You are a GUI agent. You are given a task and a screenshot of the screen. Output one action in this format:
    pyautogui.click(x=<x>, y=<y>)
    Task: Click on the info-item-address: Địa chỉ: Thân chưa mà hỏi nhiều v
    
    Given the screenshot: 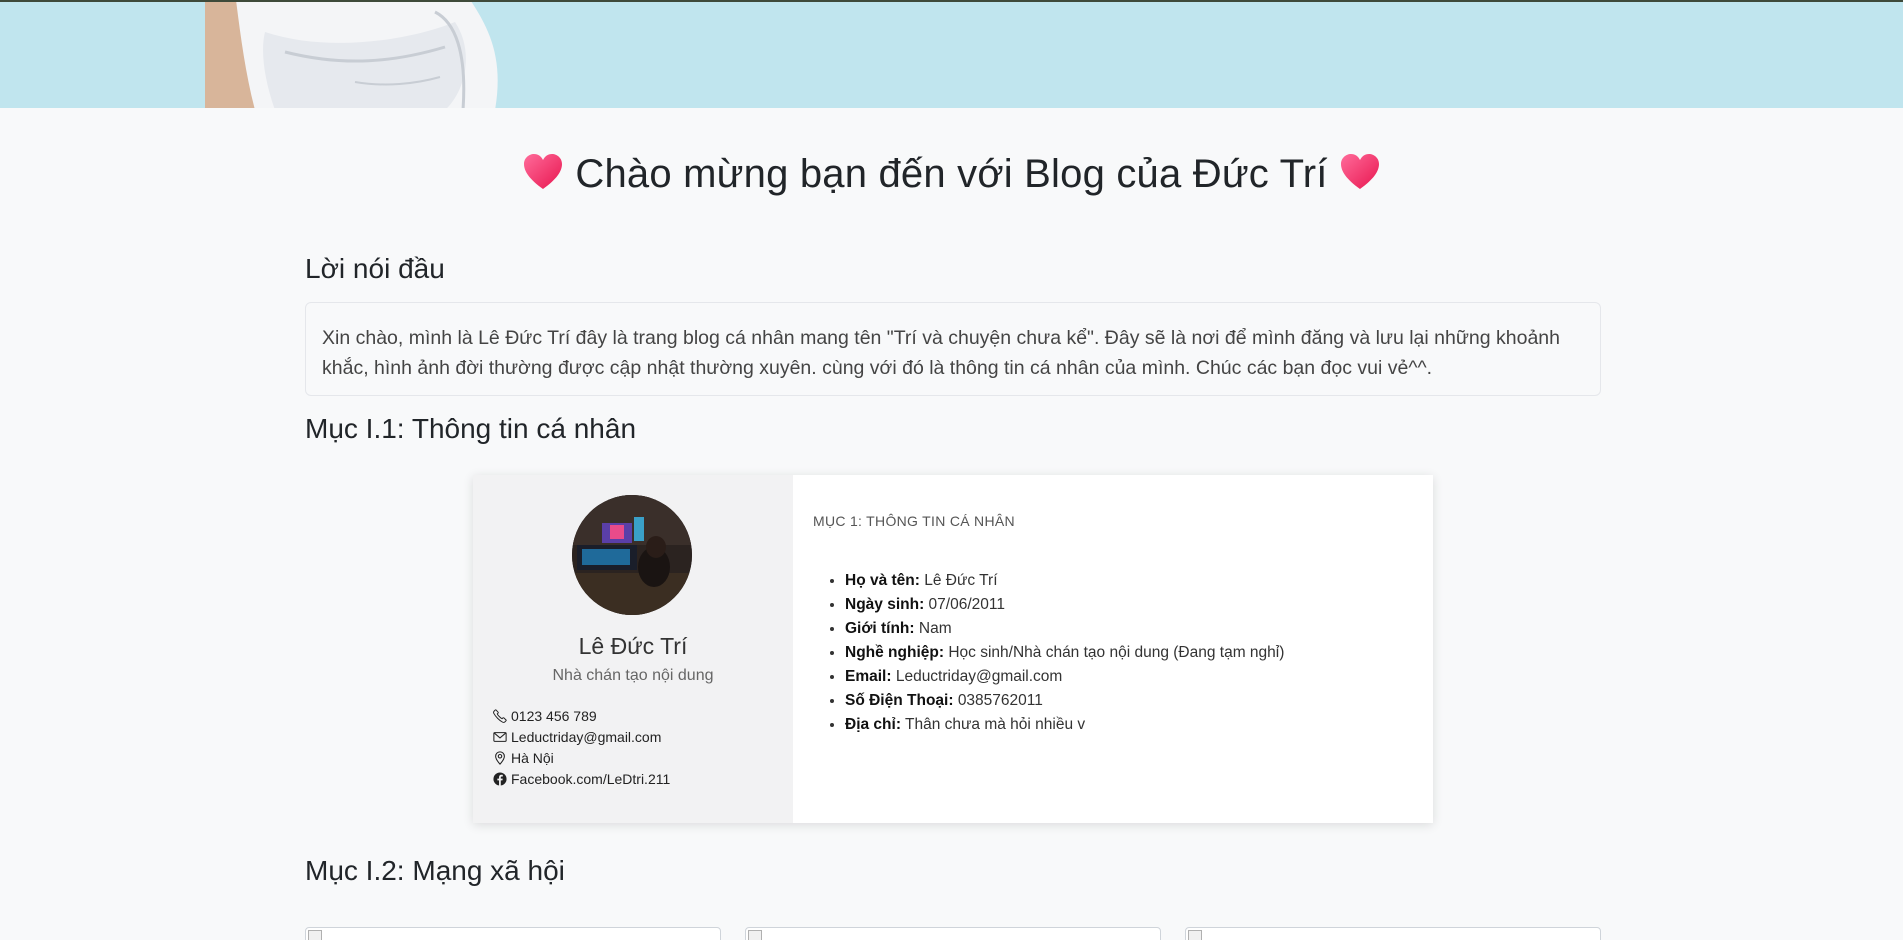 What is the action you would take?
    pyautogui.click(x=1129, y=725)
    